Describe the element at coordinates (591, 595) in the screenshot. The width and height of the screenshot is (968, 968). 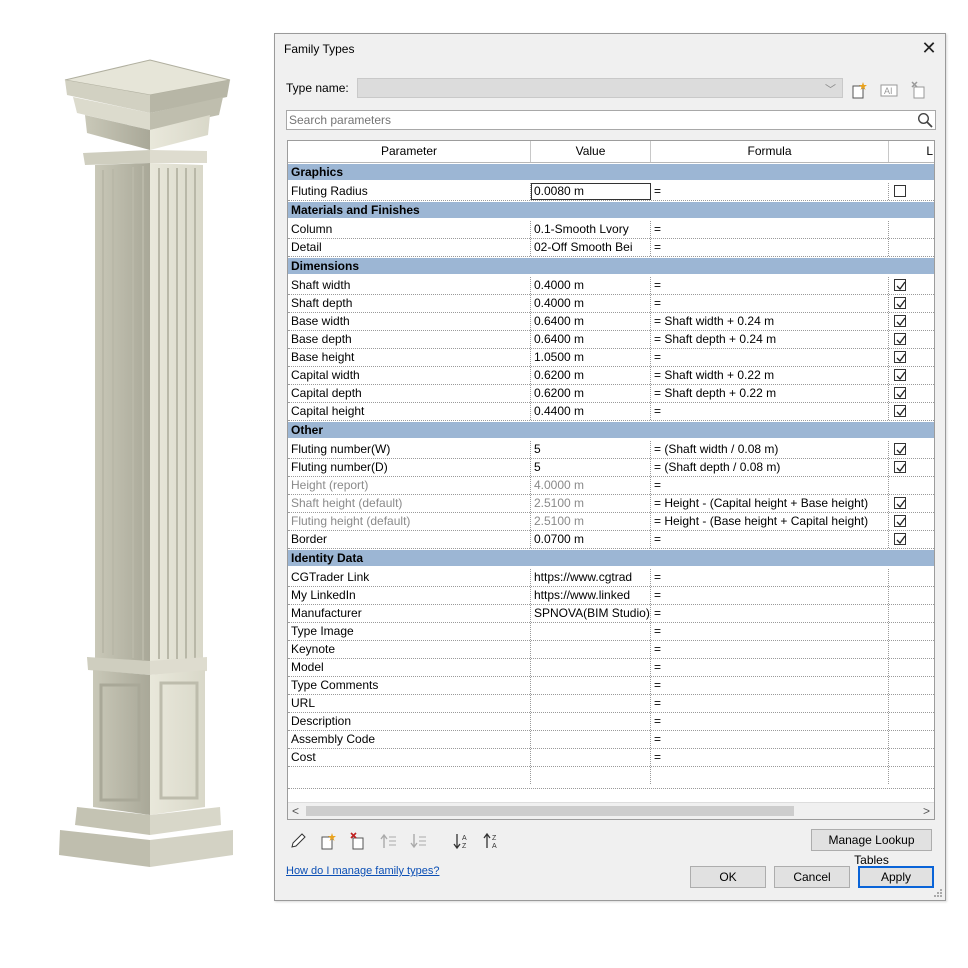
I see `parameter-value: https://www.linked` at that location.